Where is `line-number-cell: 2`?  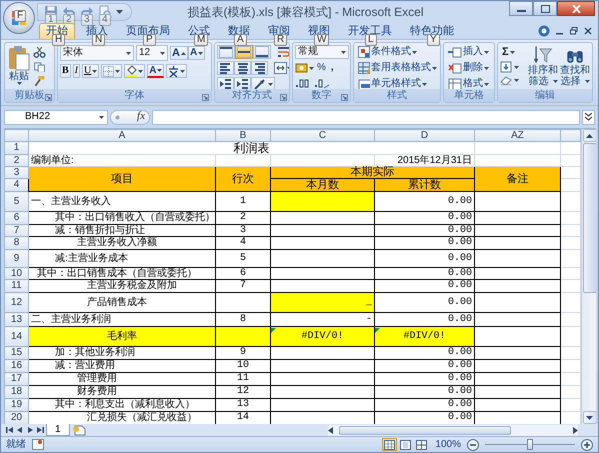 line-number-cell: 2 is located at coordinates (243, 218).